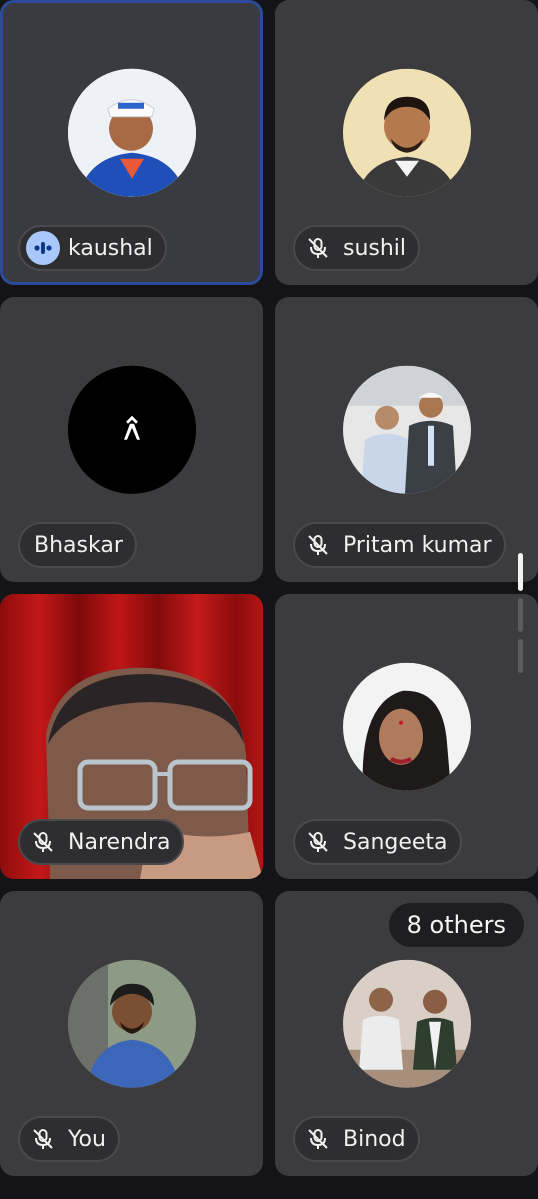 The height and width of the screenshot is (1199, 538). I want to click on participant-name: Binod, so click(374, 1139).